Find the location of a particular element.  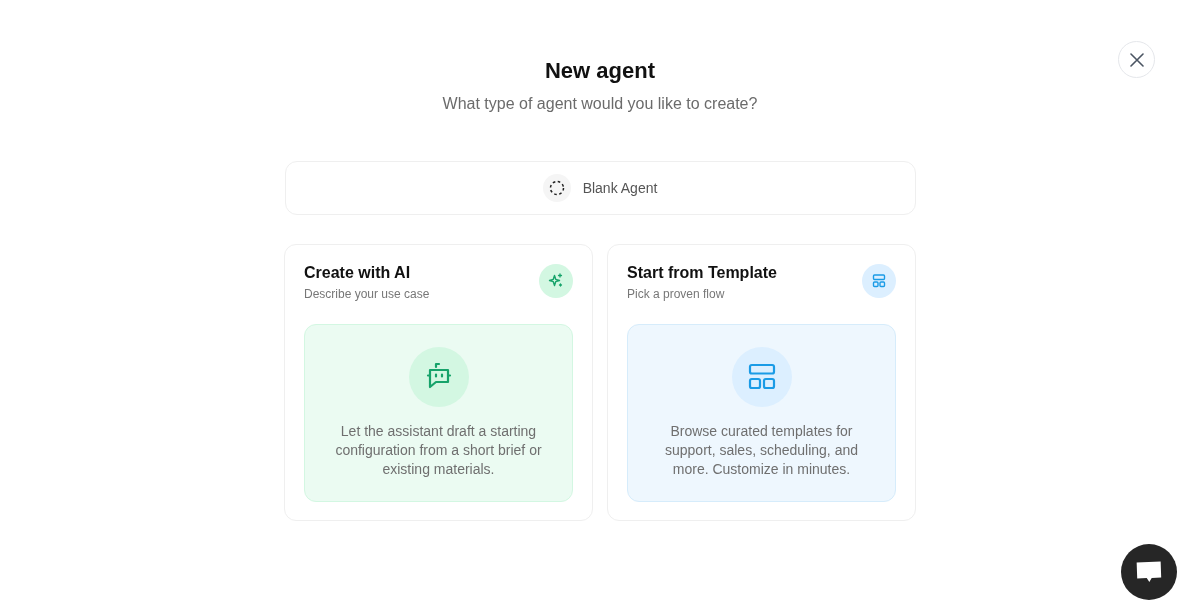

option-card: Start from Template Pick a proven flow Browse curated templates for support, sales, scheduling, and more. Customize in minutes. is located at coordinates (761, 382).